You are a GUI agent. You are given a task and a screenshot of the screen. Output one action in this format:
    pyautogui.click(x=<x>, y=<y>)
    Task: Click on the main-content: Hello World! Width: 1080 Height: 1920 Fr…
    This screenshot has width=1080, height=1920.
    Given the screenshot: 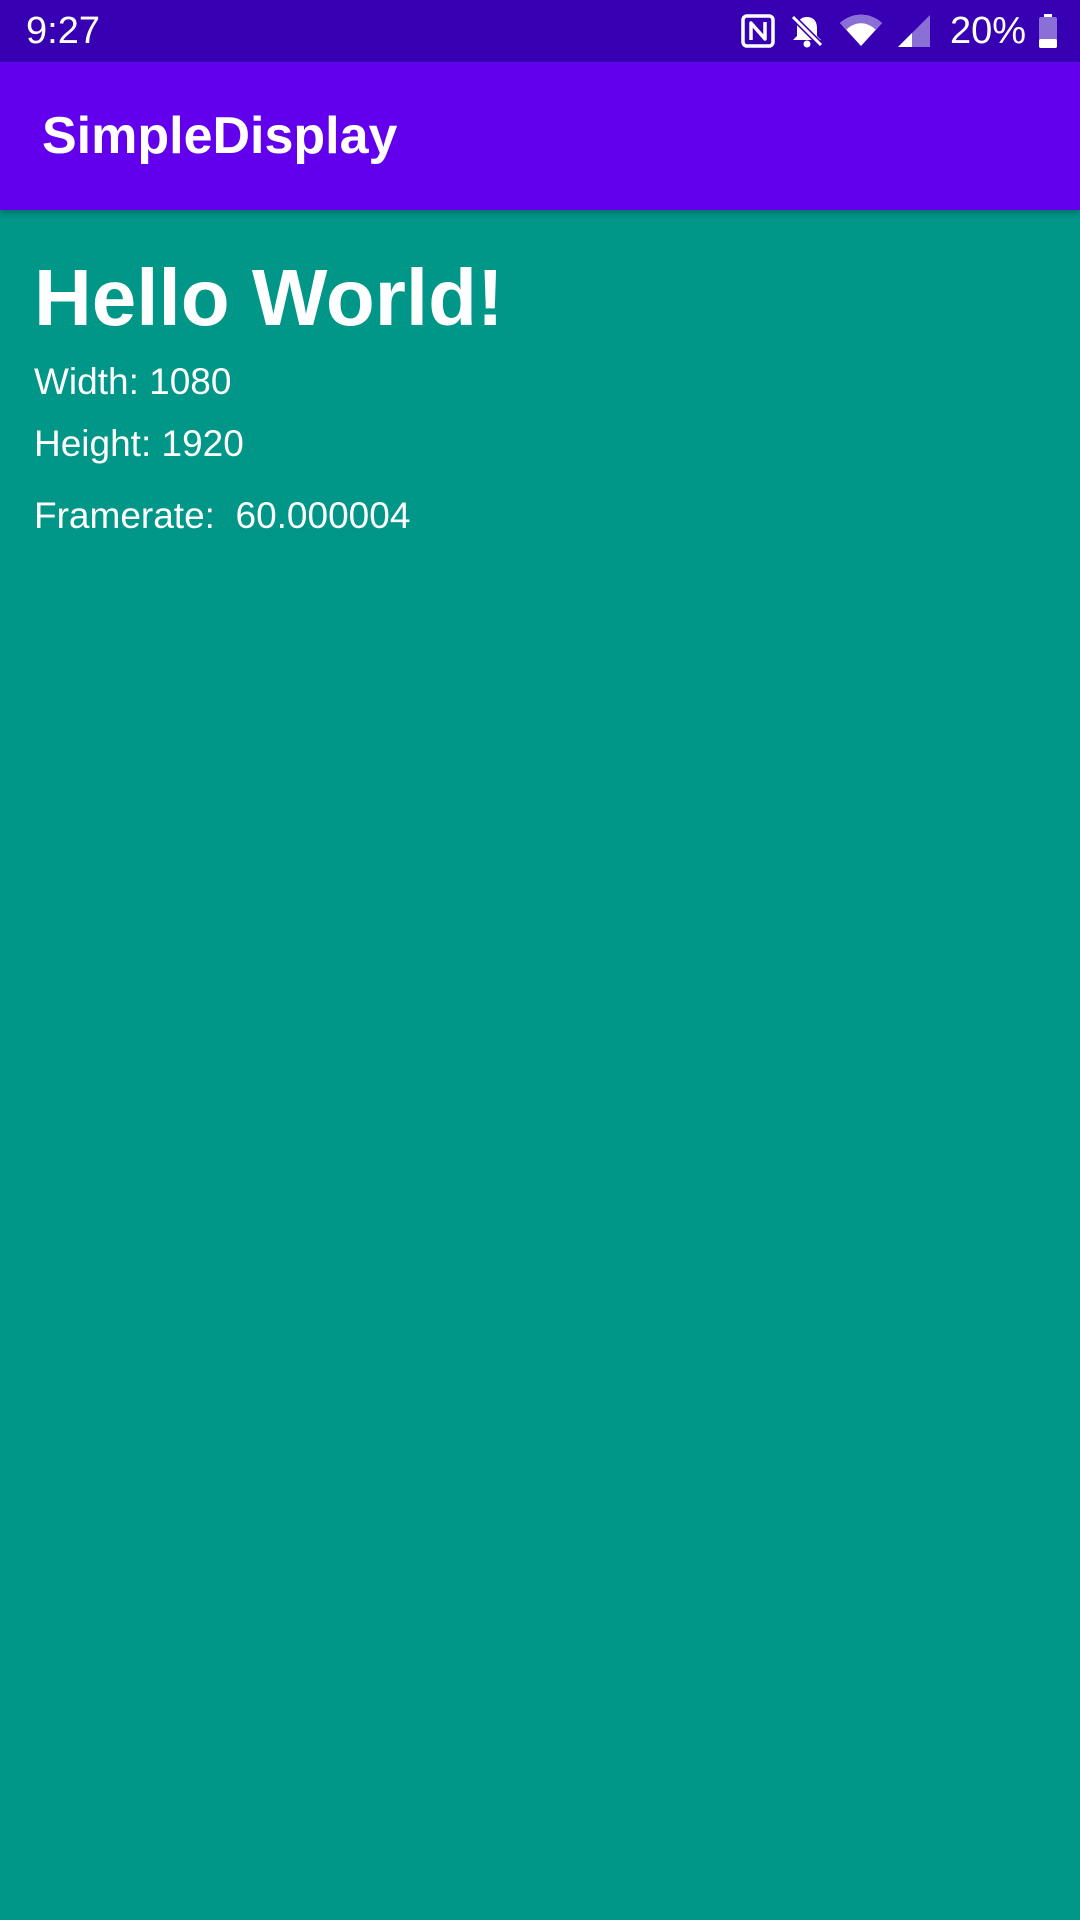 What is the action you would take?
    pyautogui.click(x=269, y=394)
    